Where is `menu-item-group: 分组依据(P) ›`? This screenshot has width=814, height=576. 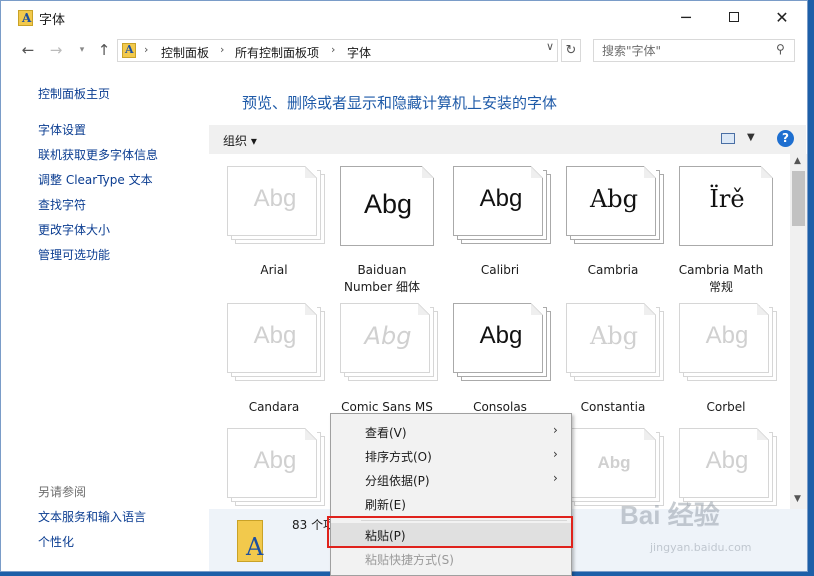
menu-item-group: 分组依据(P) › is located at coordinates (451, 480).